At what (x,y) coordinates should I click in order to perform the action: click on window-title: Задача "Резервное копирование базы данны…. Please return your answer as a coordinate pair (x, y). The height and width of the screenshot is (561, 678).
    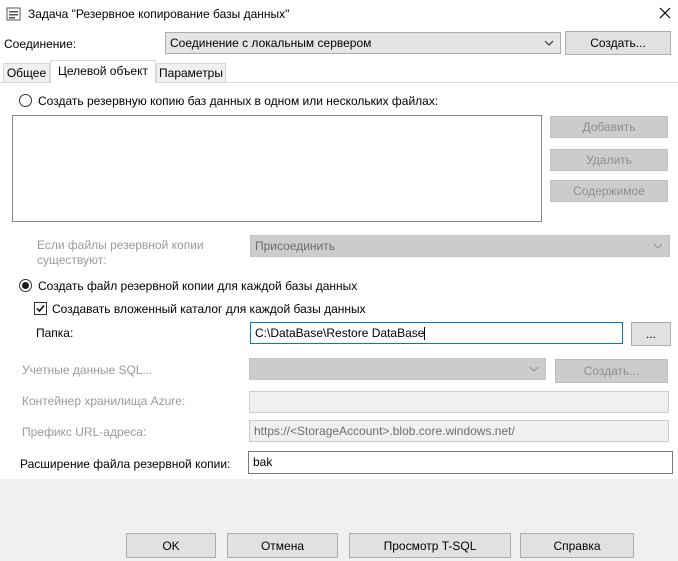
    Looking at the image, I should click on (159, 14).